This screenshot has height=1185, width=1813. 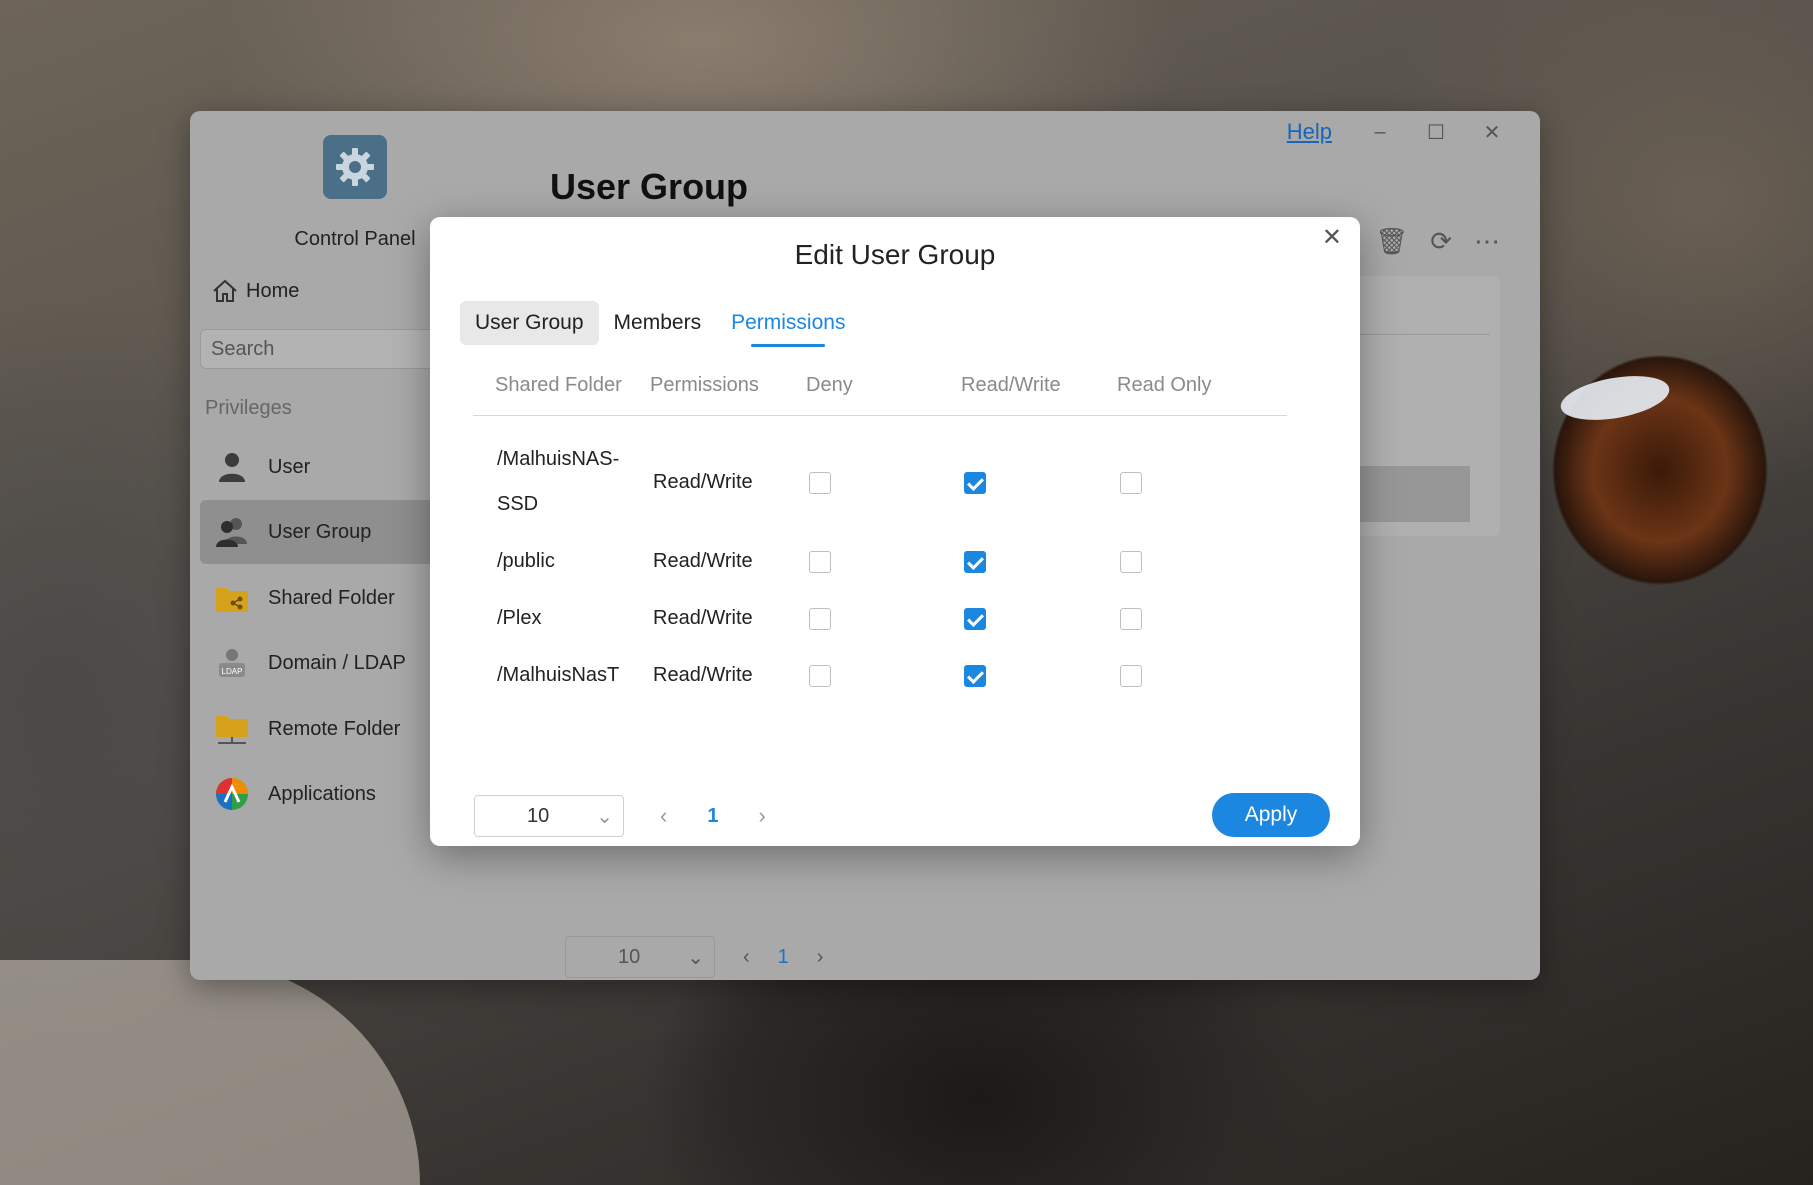 I want to click on page-size-select: 10 ⌄, so click(x=549, y=816).